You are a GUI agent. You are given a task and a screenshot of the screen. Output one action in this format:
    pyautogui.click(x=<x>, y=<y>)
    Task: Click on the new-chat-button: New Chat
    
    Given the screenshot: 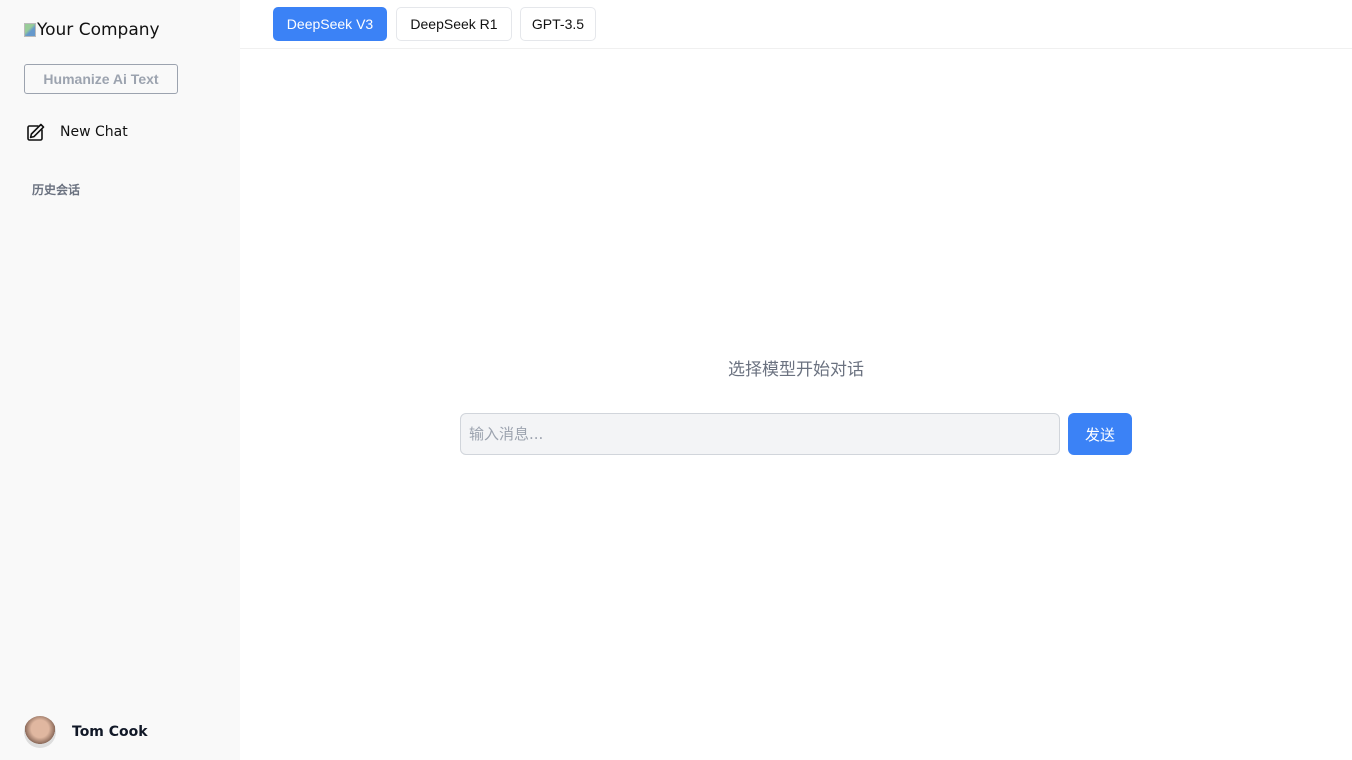 What is the action you would take?
    pyautogui.click(x=76, y=132)
    